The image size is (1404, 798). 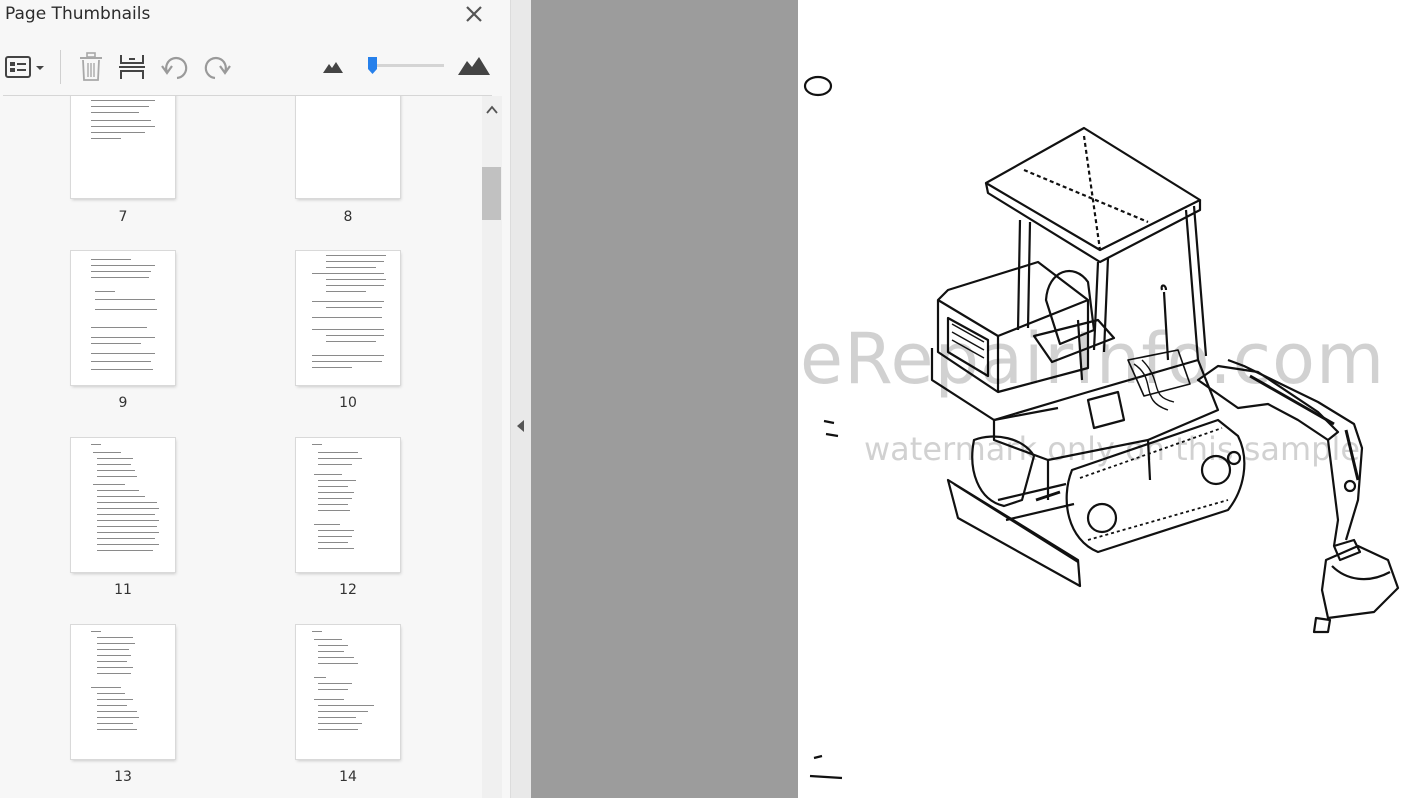 I want to click on trash-icon, so click(x=91, y=67).